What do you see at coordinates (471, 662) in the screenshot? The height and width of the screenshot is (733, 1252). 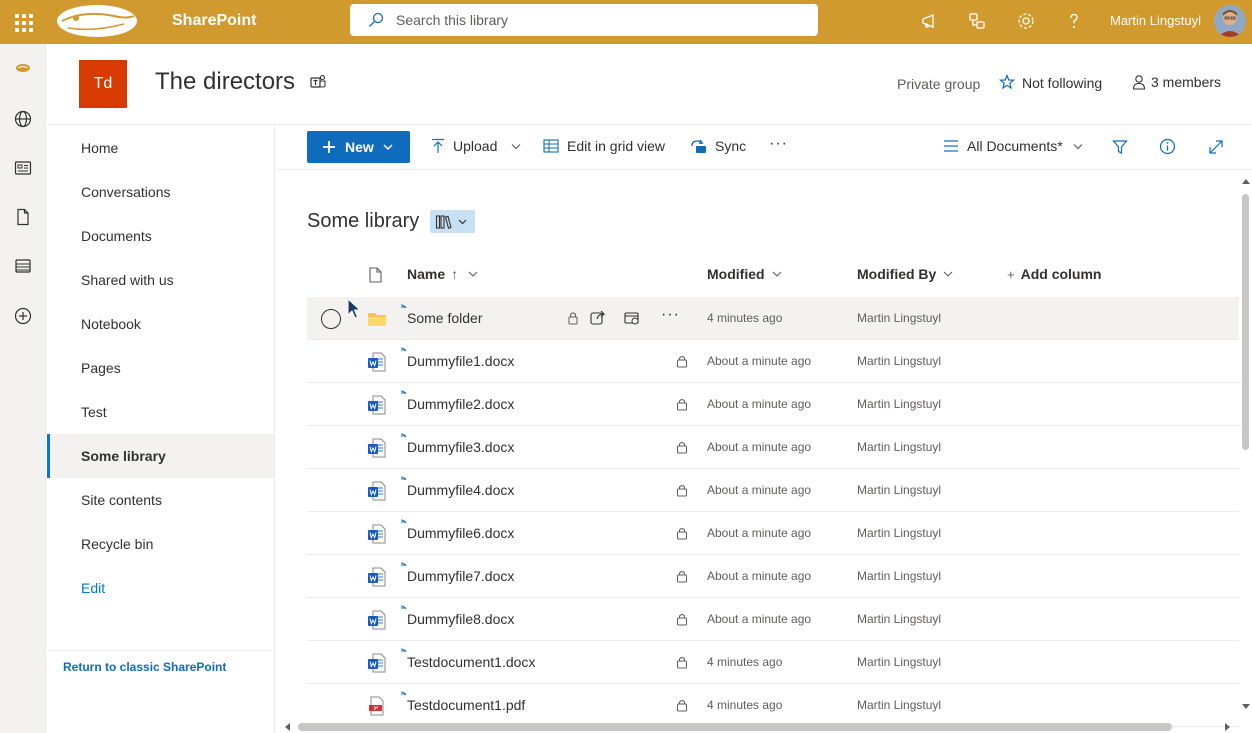 I see `file-name: Testdocument1.docx` at bounding box center [471, 662].